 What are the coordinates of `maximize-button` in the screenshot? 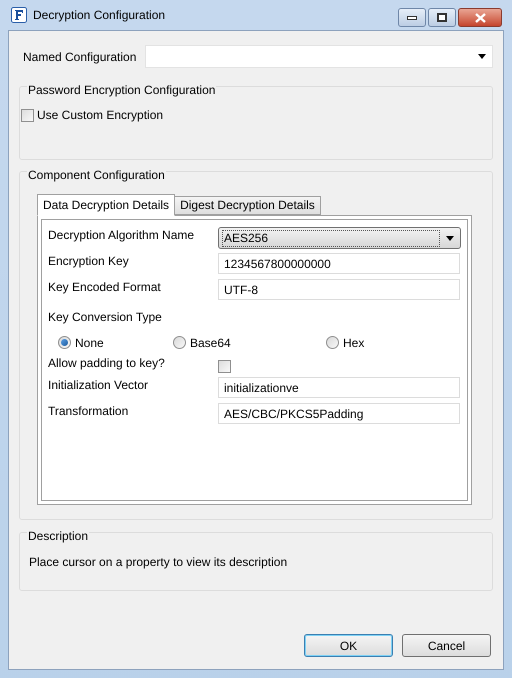 It's located at (442, 17).